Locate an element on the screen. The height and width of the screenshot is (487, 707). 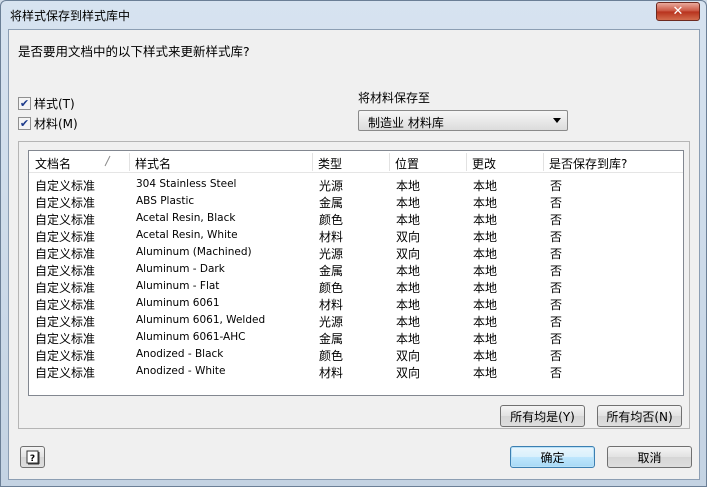
table-row: 自定义标准 304 Stainless Steel 光源 本地 本地 否 is located at coordinates (356, 184).